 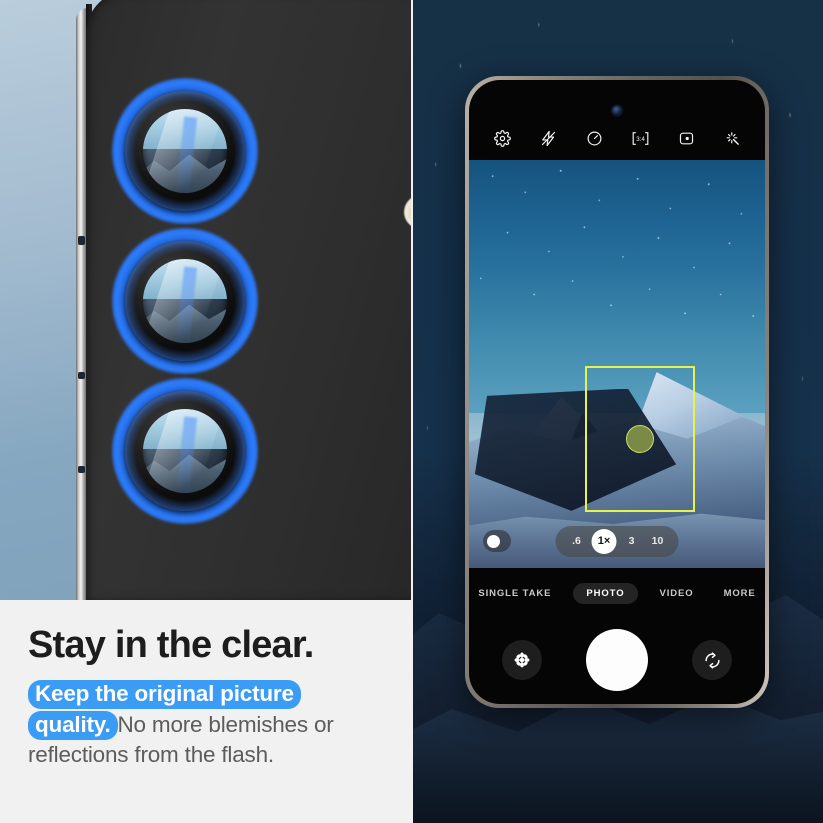 I want to click on camera-controls-row, so click(x=617, y=659).